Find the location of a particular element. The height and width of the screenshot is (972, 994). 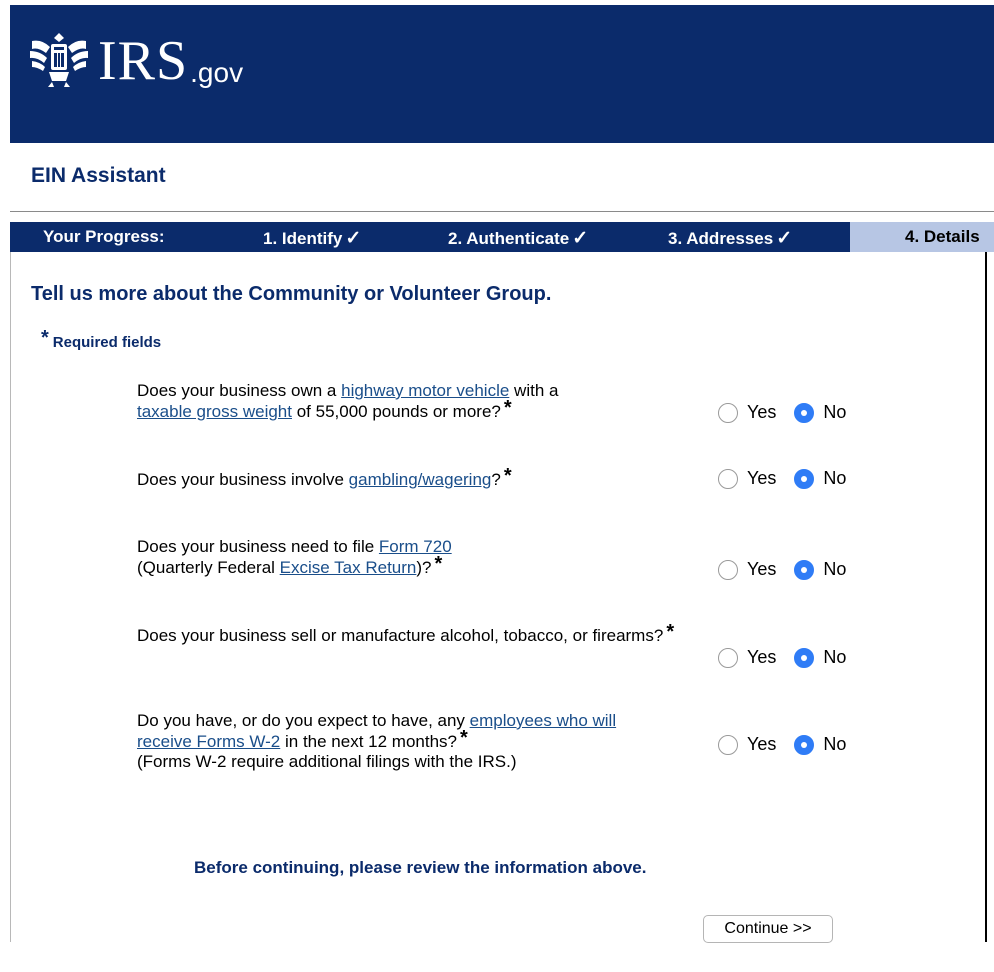

logo-irs-text: IRS is located at coordinates (143, 61).